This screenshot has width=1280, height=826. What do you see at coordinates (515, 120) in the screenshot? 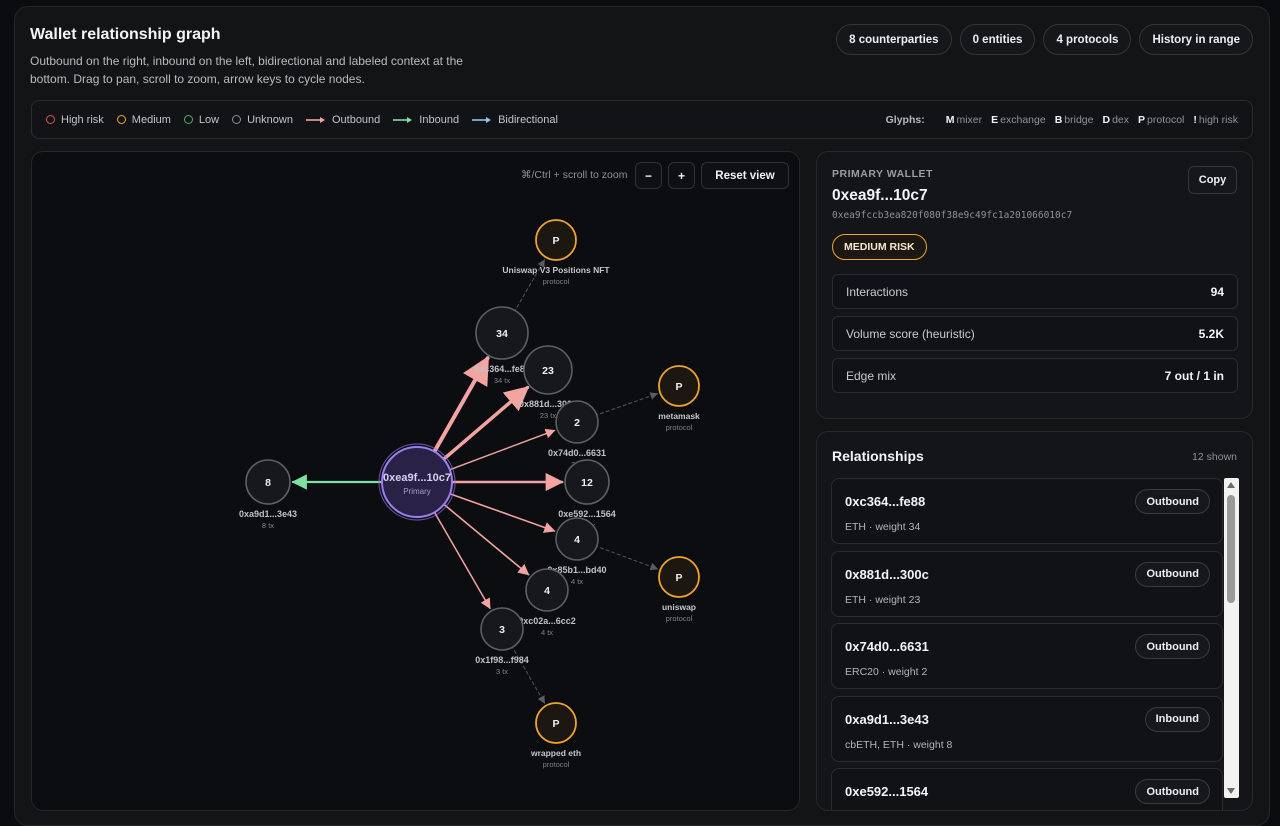
I see `legend-bidirectional: Bidirectional` at bounding box center [515, 120].